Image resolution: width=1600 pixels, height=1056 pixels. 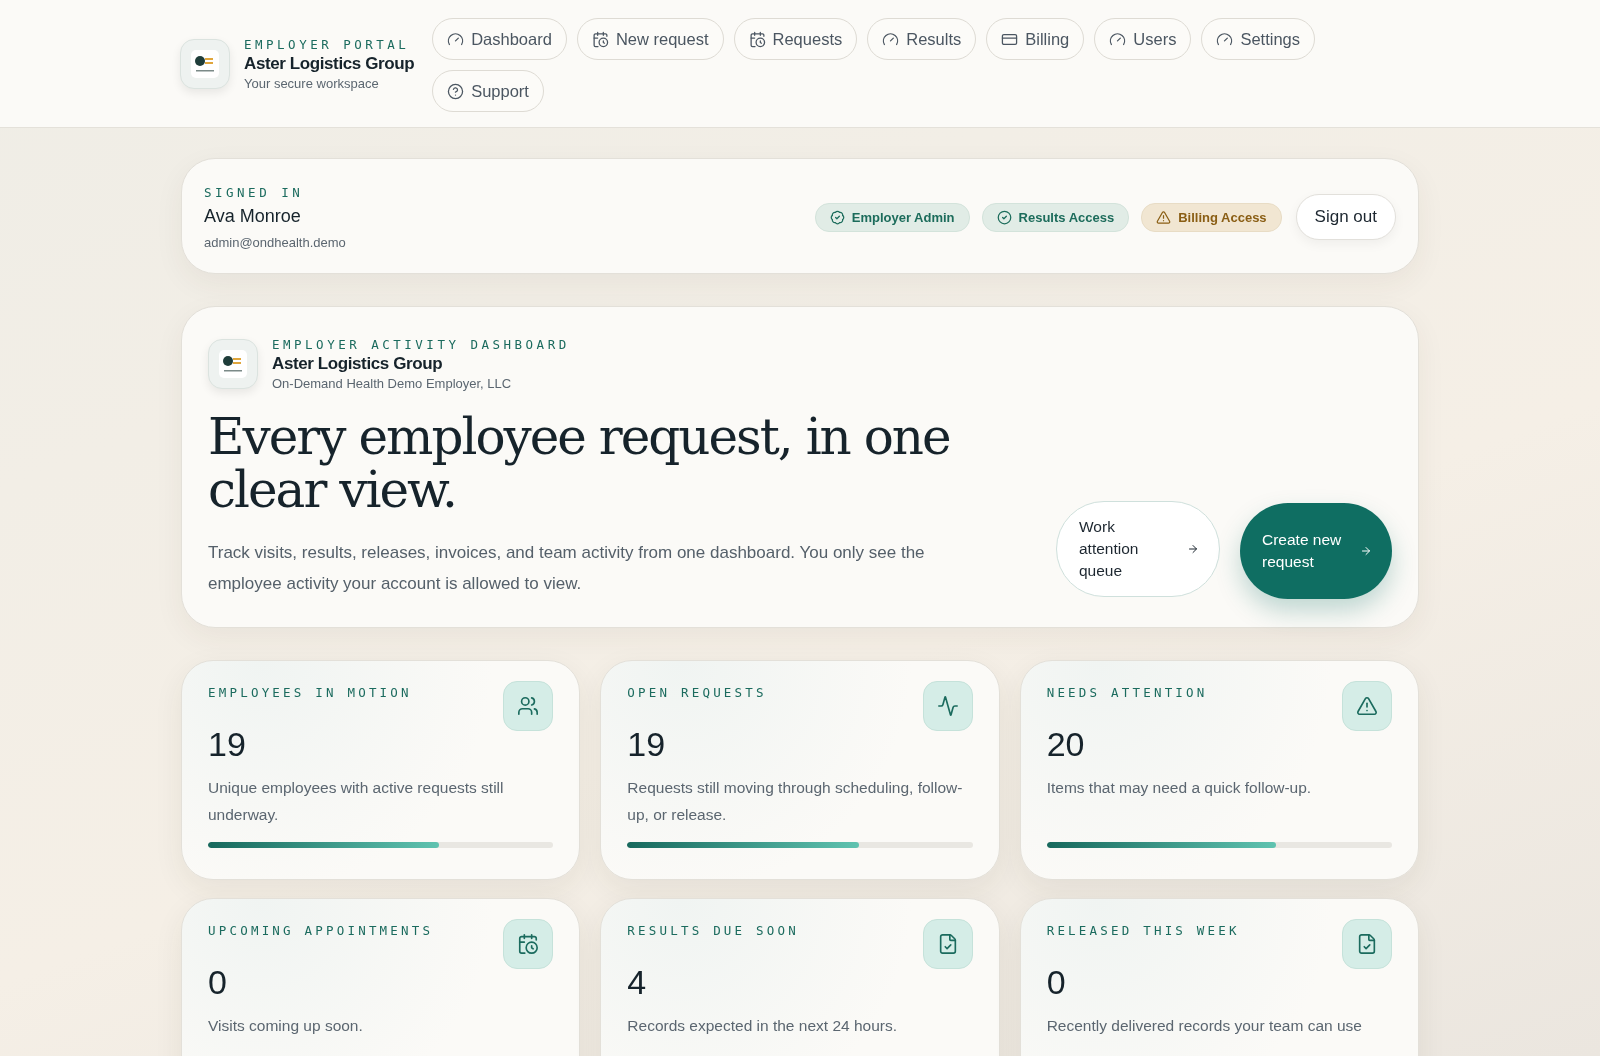 What do you see at coordinates (579, 464) in the screenshot?
I see `headline: Every employee request, in one clear view.` at bounding box center [579, 464].